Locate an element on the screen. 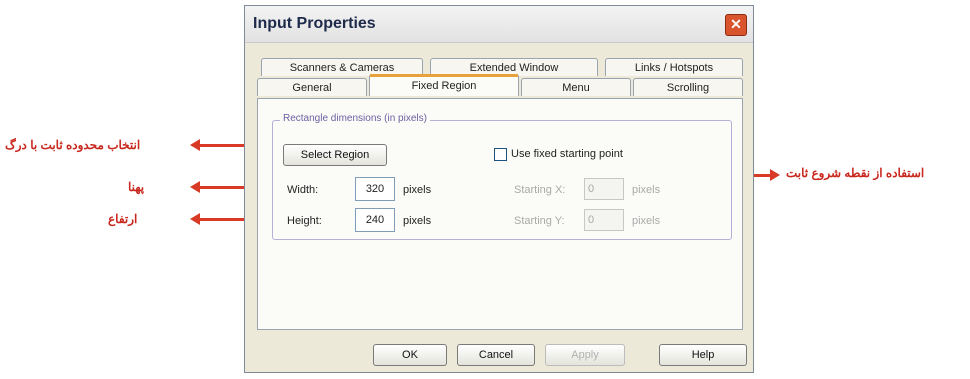 The width and height of the screenshot is (970, 379). starting-x-label: Starting X: is located at coordinates (540, 190).